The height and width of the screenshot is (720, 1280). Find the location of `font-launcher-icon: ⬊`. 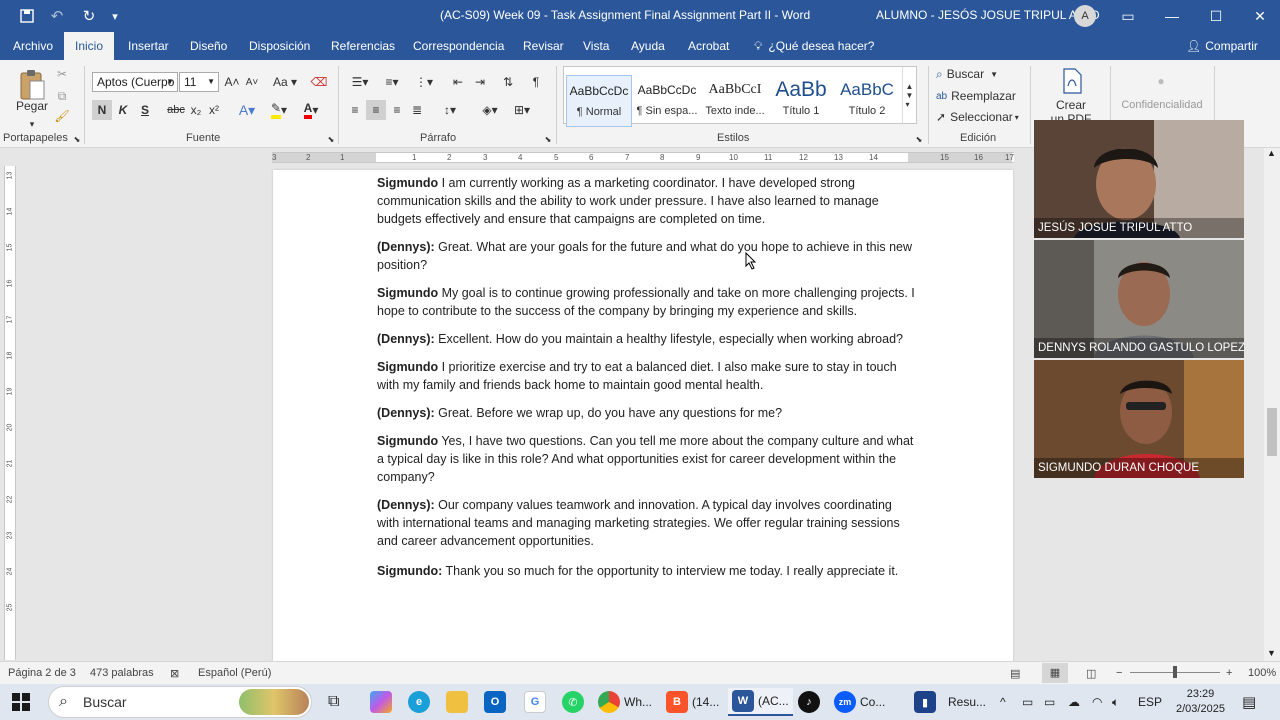

font-launcher-icon: ⬊ is located at coordinates (331, 139).